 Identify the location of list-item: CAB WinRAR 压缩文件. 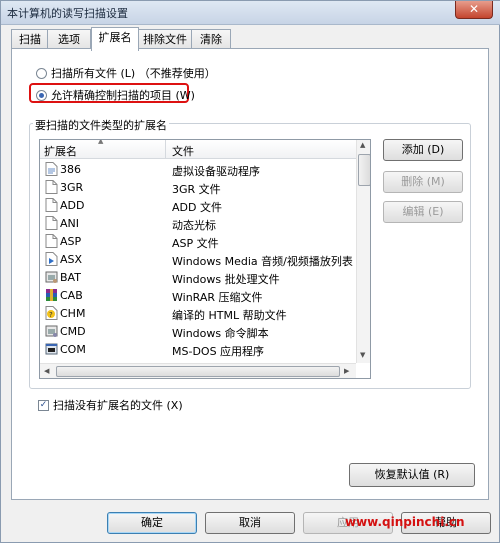
(198, 295).